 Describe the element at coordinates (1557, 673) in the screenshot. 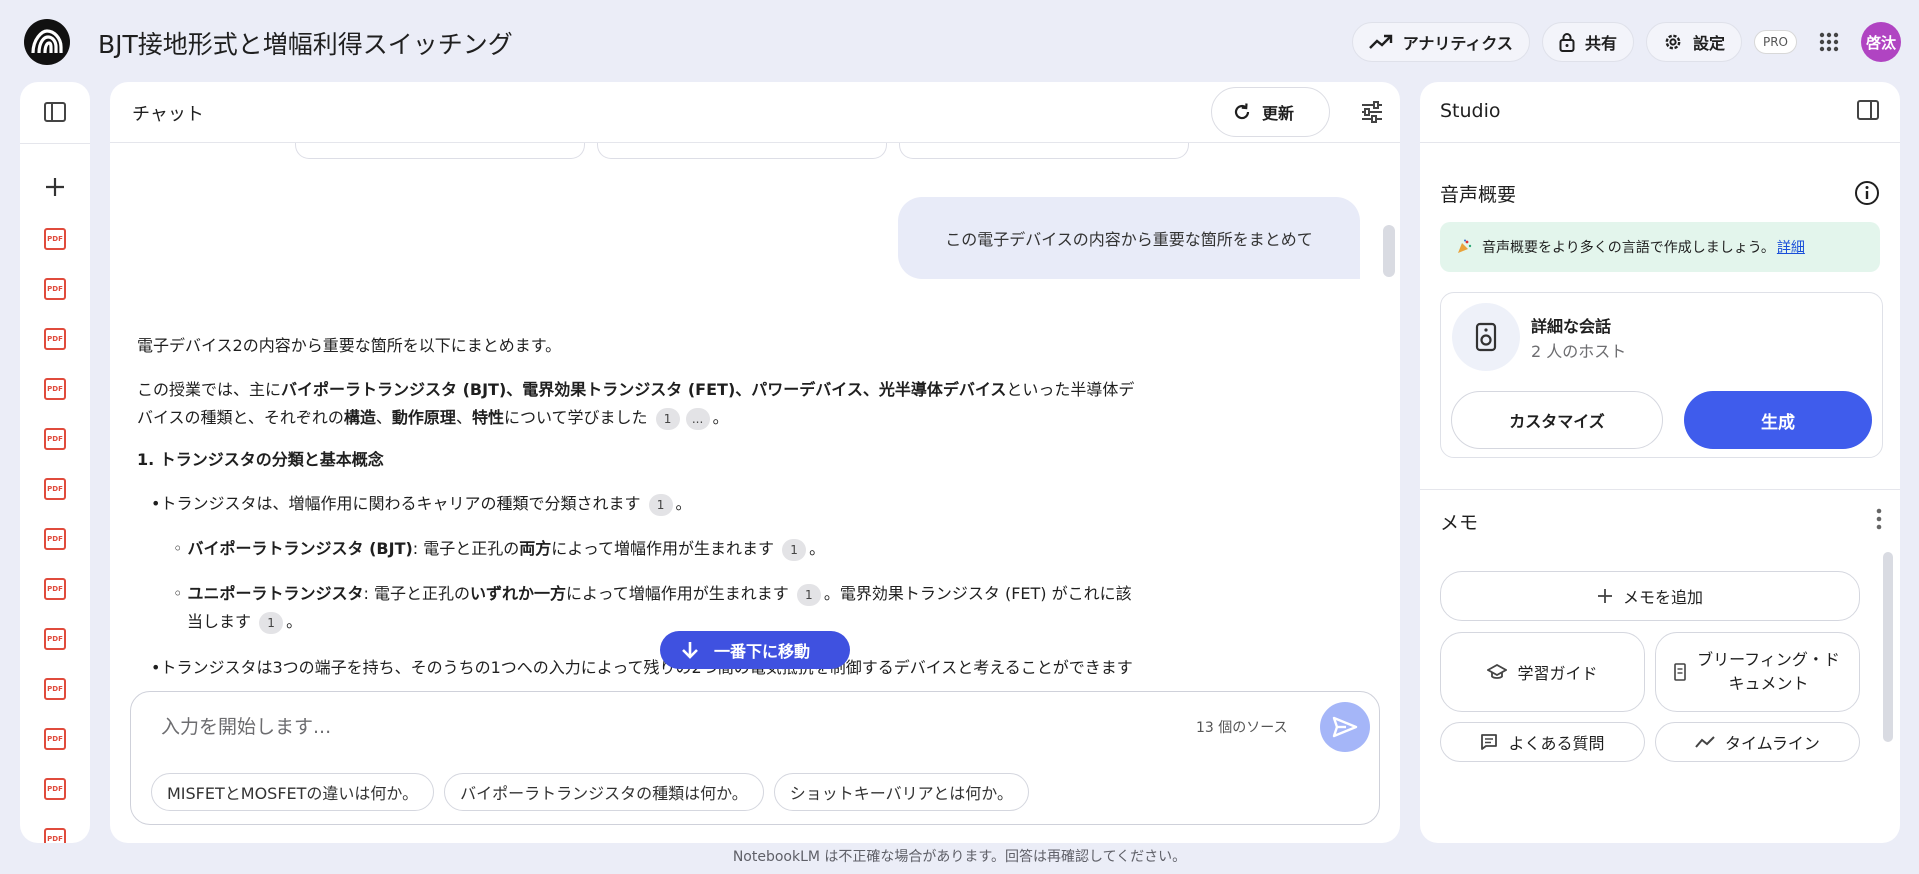

I see `study-guide-label: 学習ガイド` at that location.